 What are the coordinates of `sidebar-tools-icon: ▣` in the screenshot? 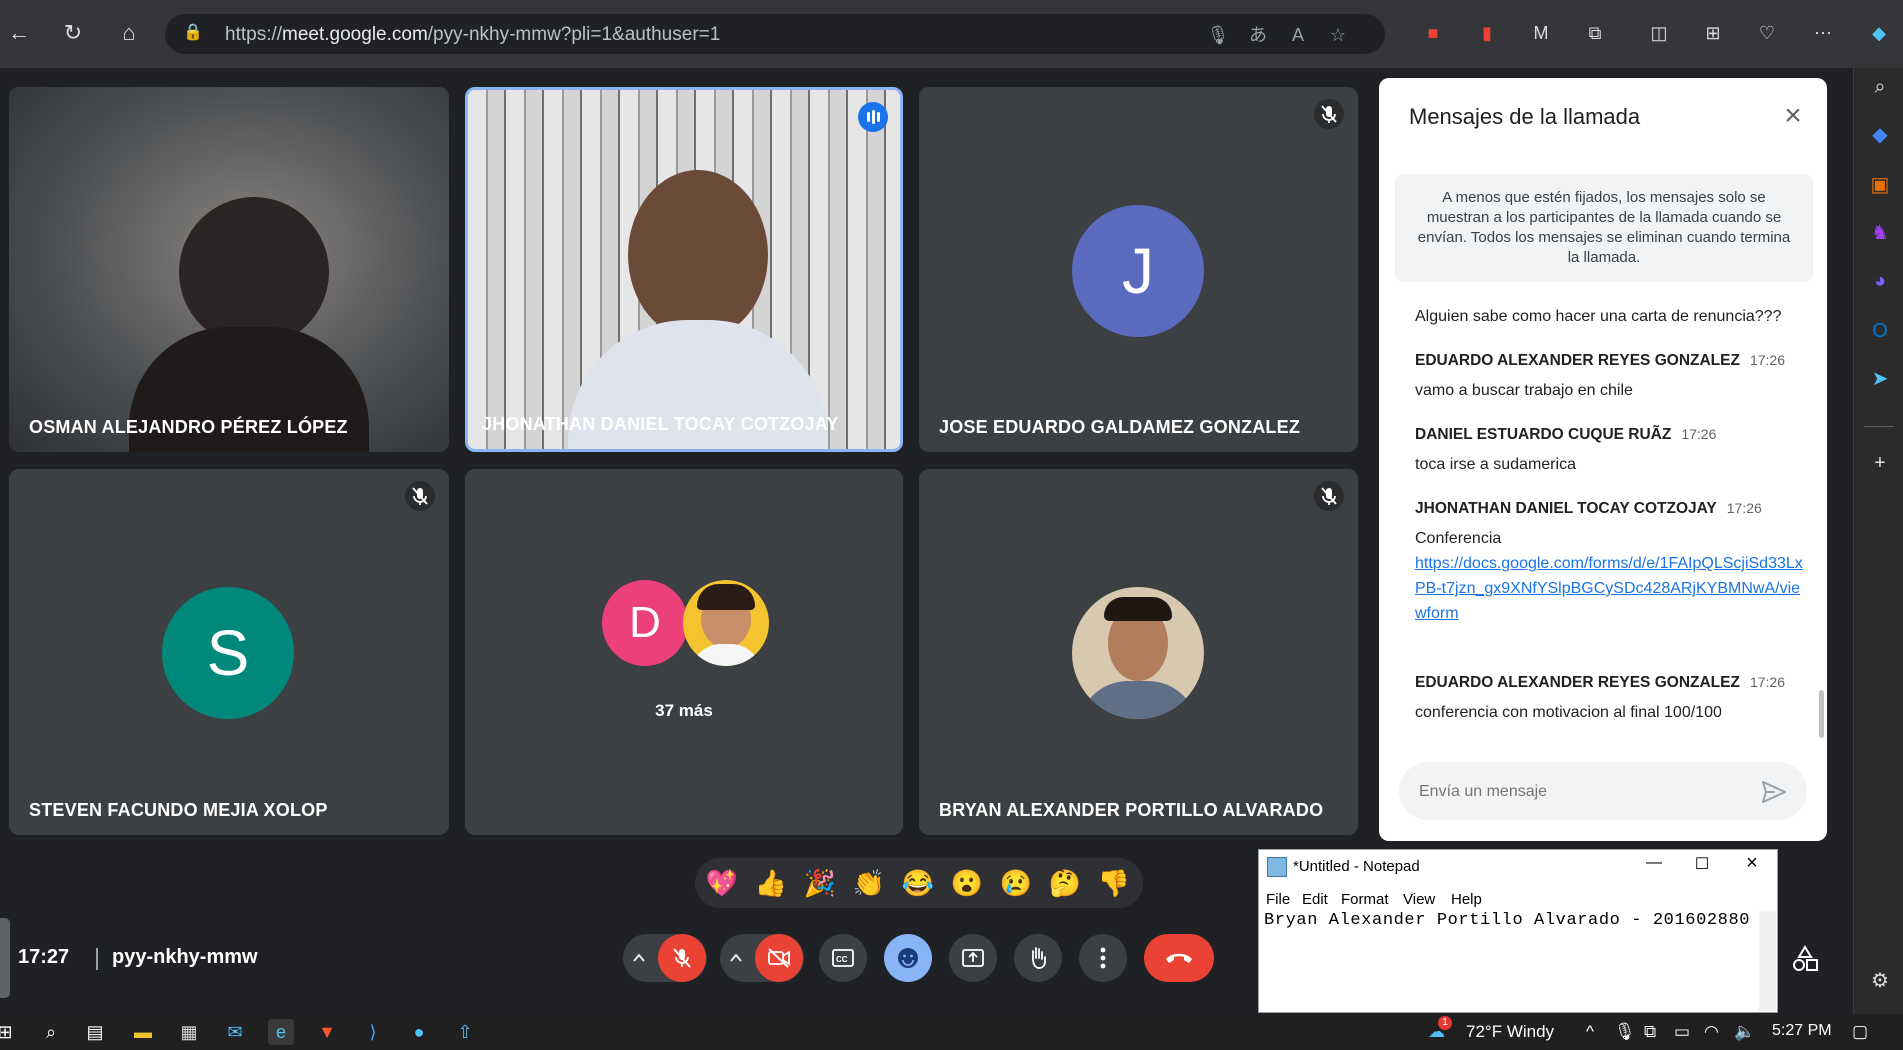 It's located at (1880, 185).